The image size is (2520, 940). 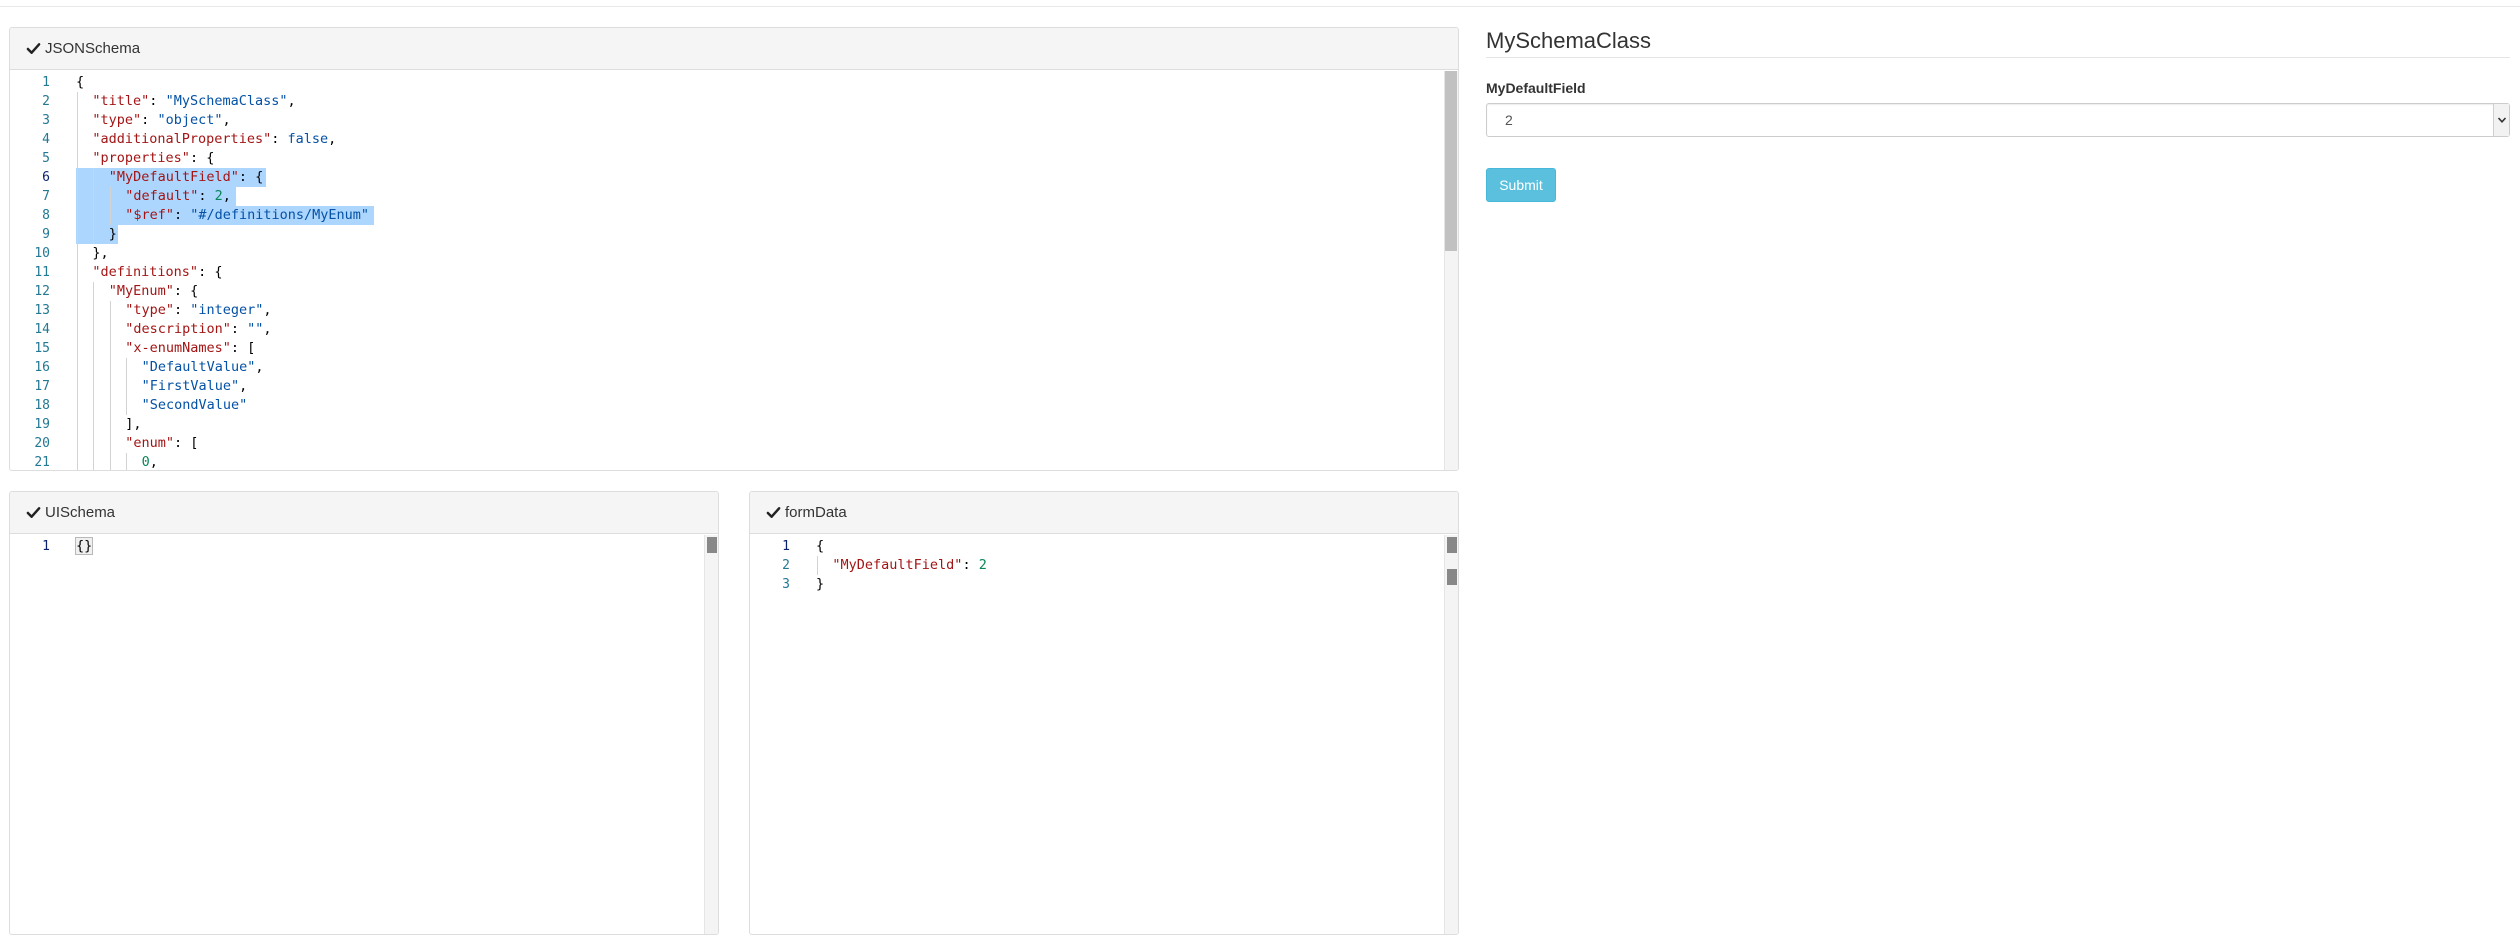 What do you see at coordinates (1998, 57) in the screenshot?
I see `form-title-divider` at bounding box center [1998, 57].